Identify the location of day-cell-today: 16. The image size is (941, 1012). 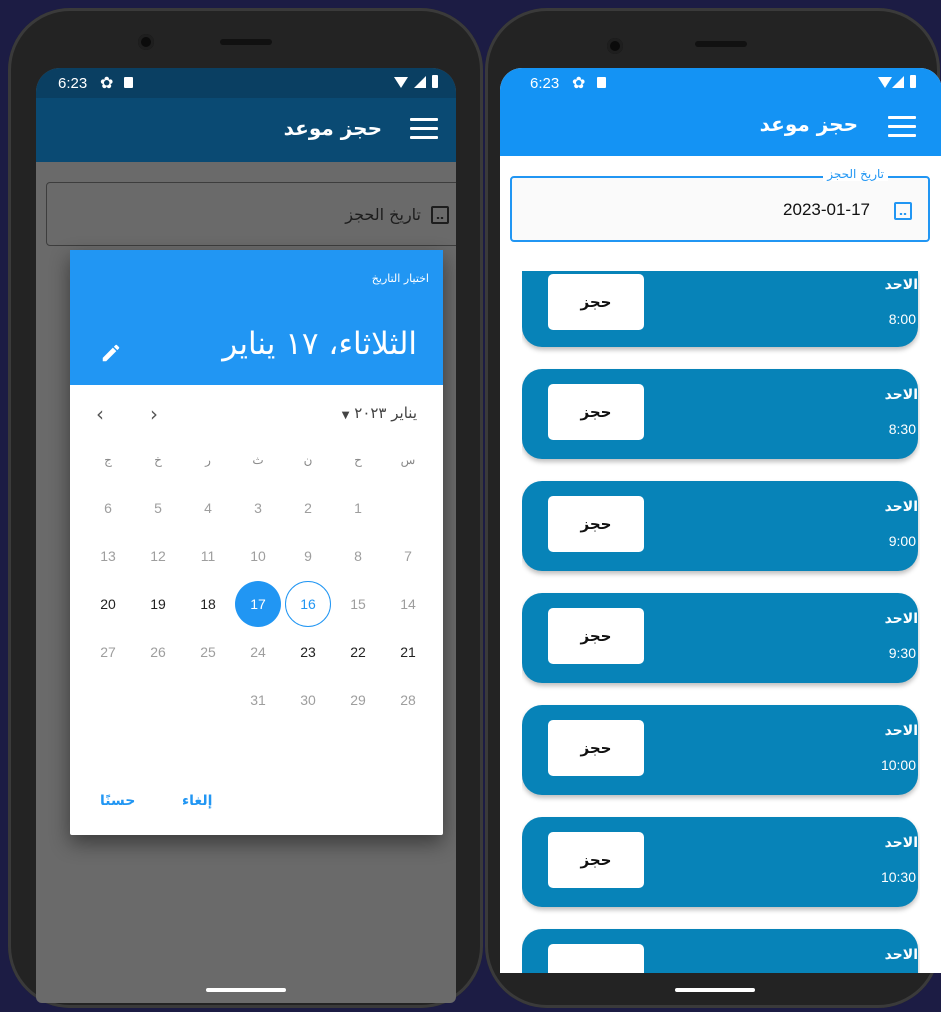
(308, 604).